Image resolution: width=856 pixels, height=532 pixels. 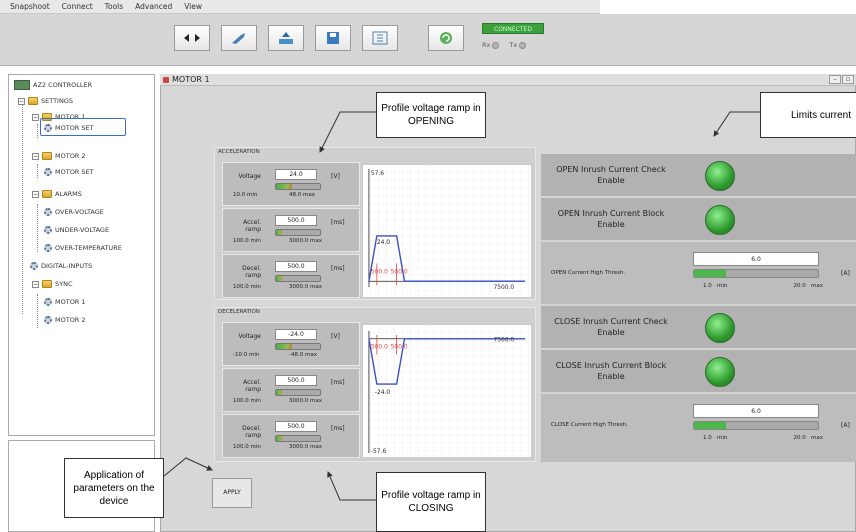 I want to click on open-threshold-input: 6.0, so click(x=756, y=259).